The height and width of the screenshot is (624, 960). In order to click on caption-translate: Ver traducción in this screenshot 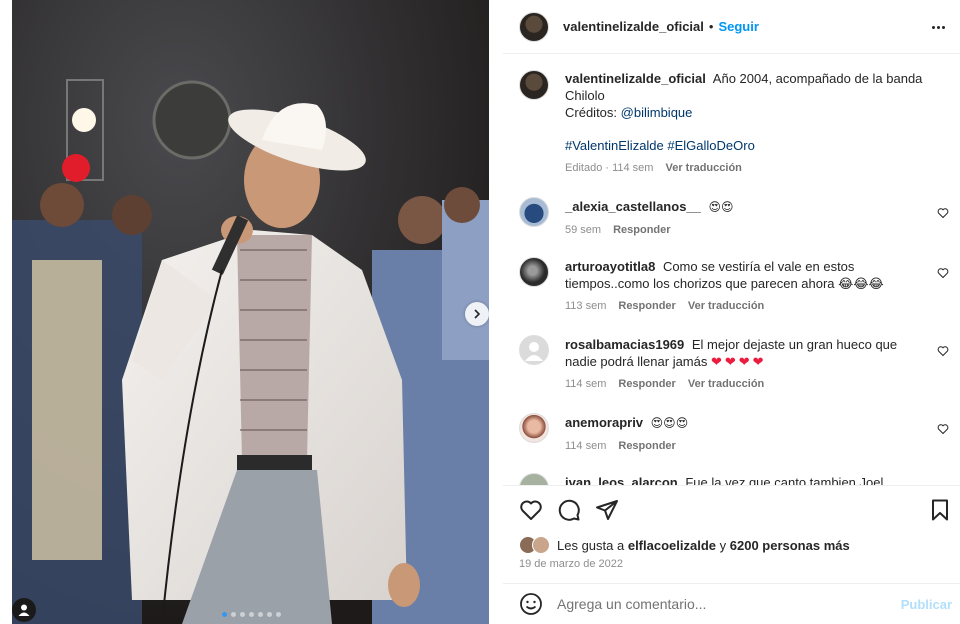, I will do `click(703, 168)`.